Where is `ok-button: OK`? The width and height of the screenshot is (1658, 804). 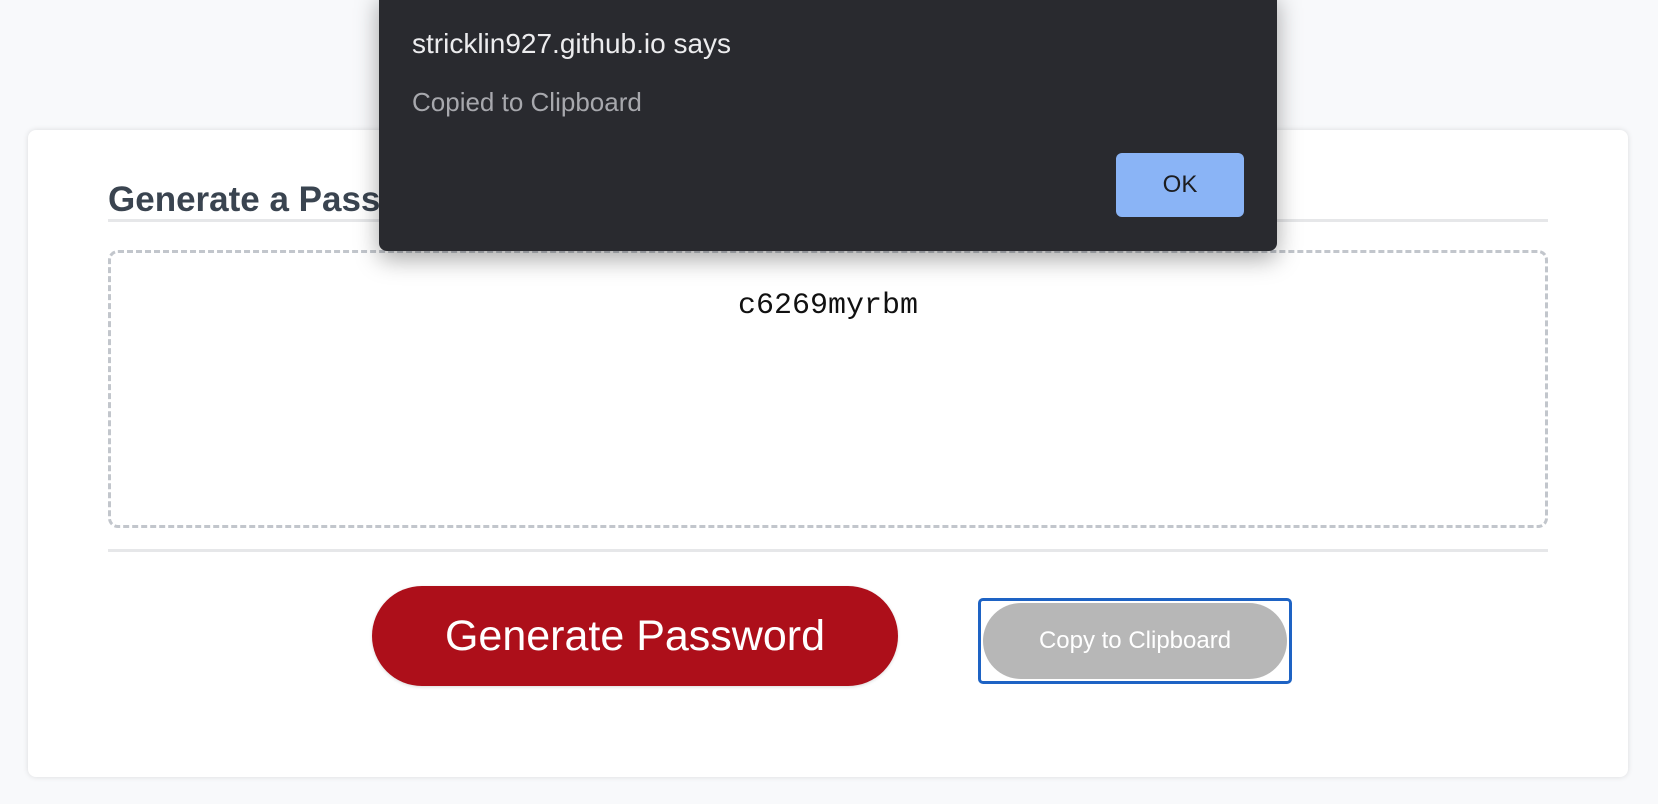 ok-button: OK is located at coordinates (1180, 185).